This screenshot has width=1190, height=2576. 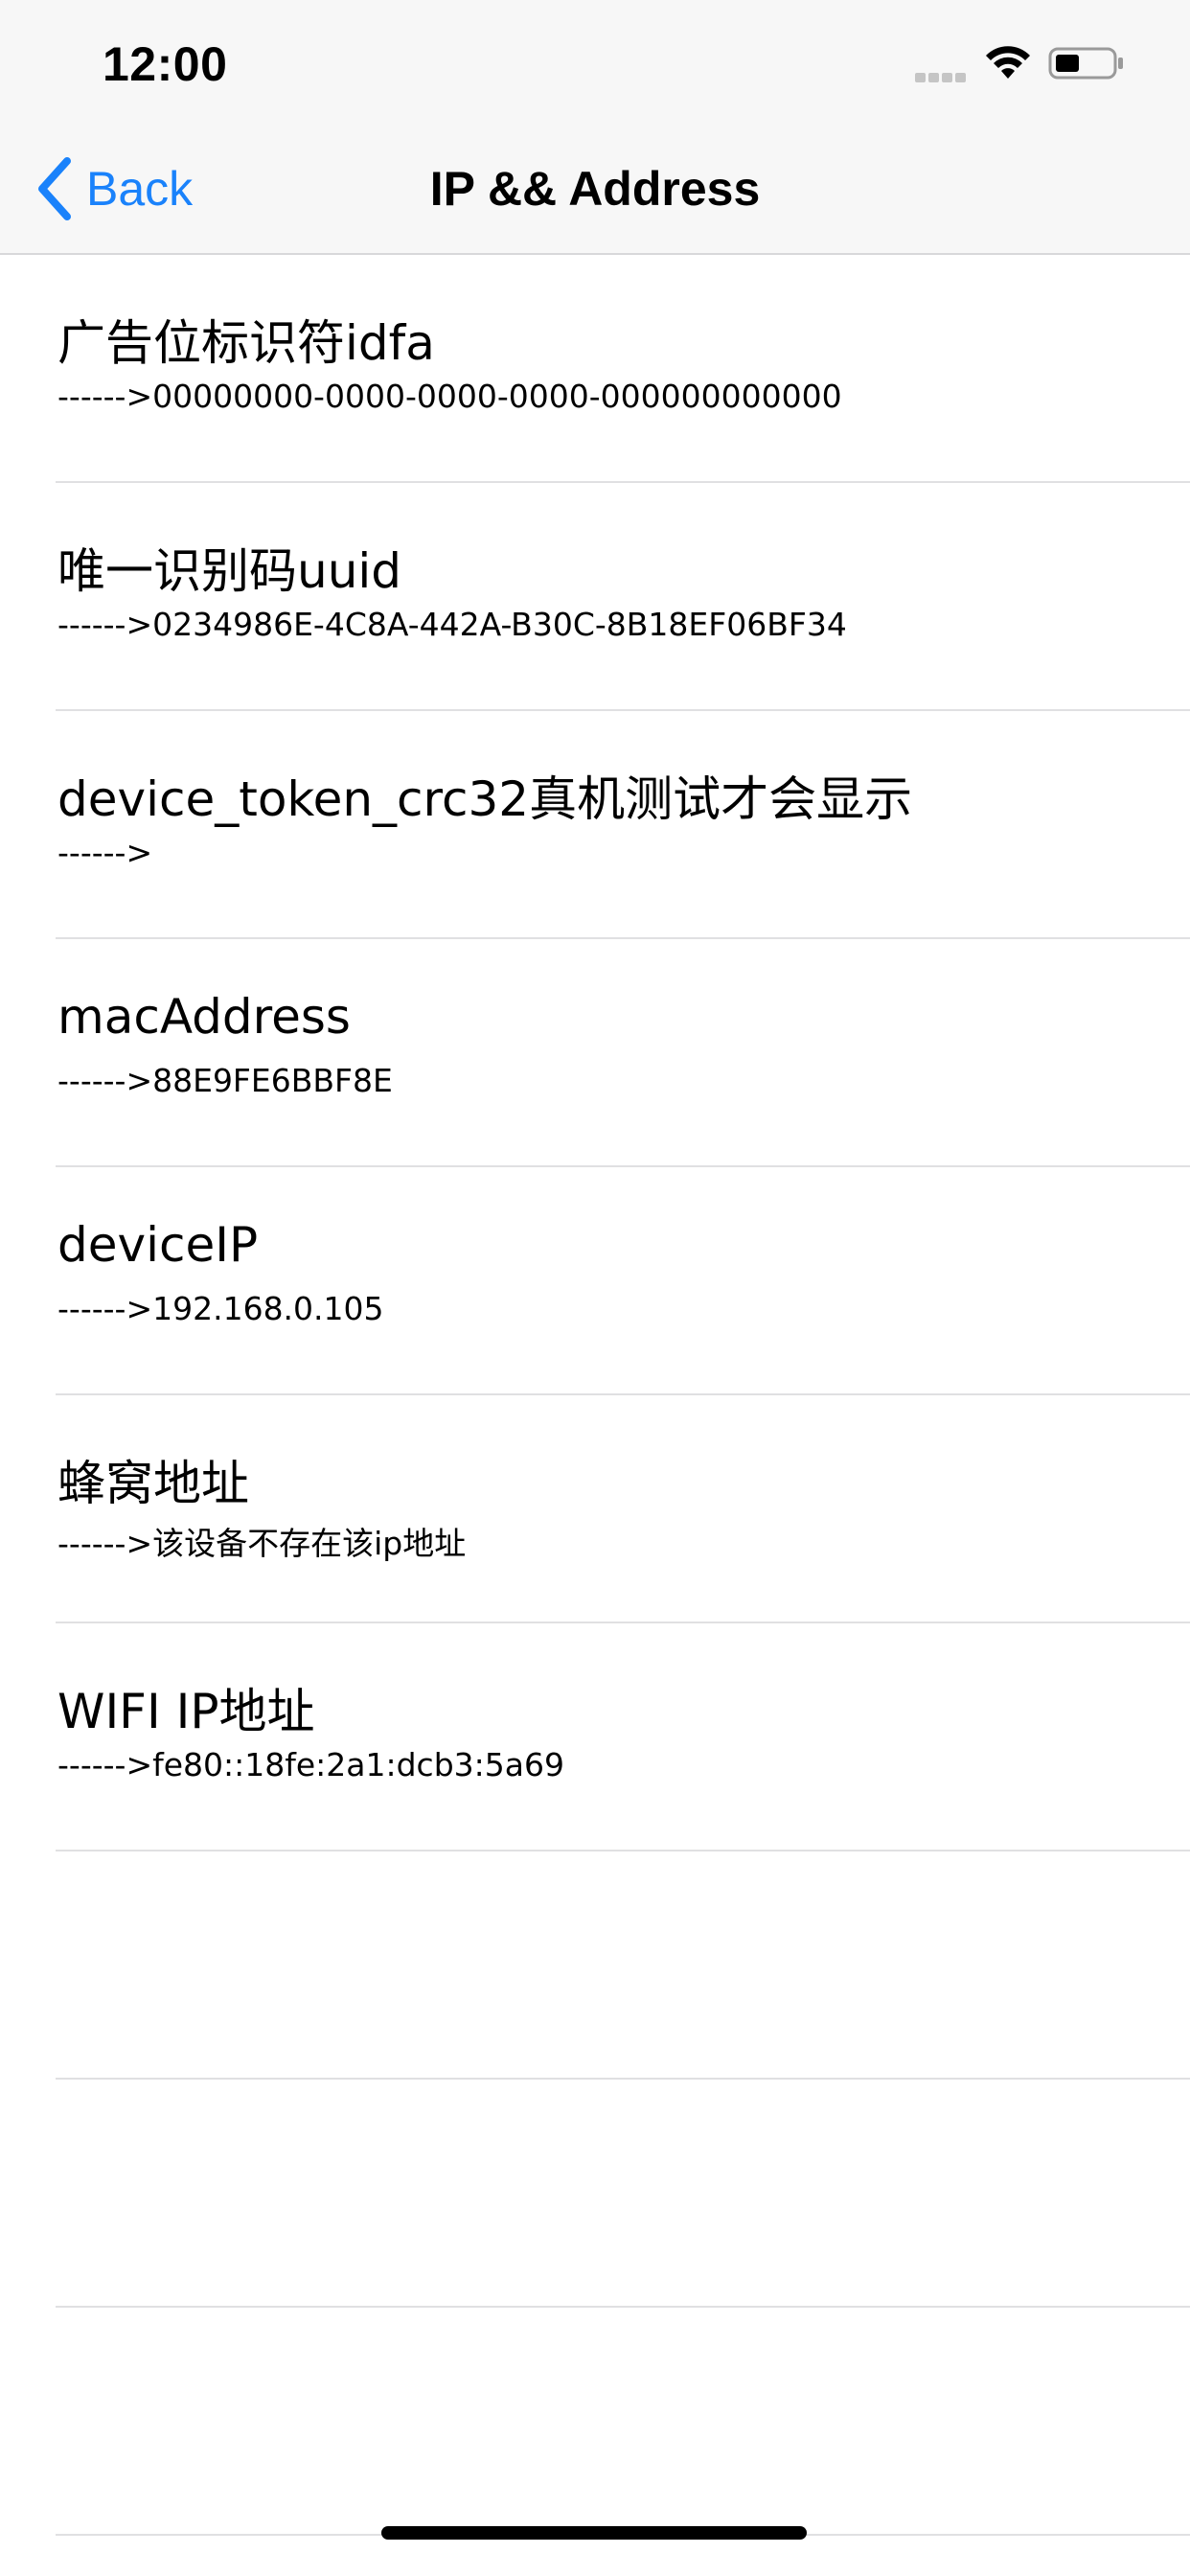 I want to click on list-item-title: 蜂窝地址, so click(x=153, y=1483).